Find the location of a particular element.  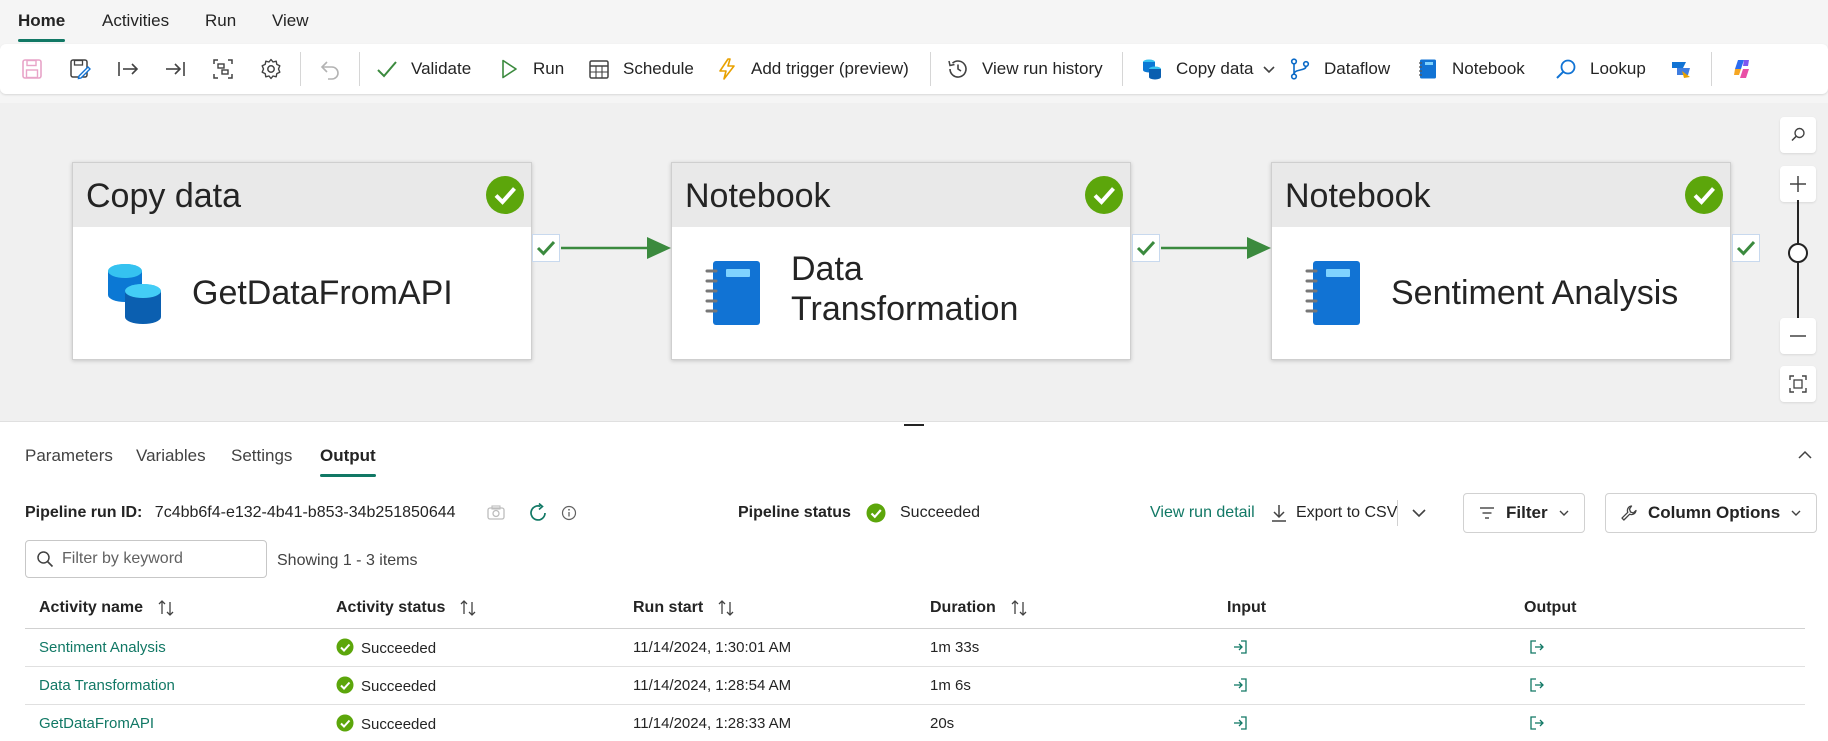

tab-variables: Variables is located at coordinates (171, 456).